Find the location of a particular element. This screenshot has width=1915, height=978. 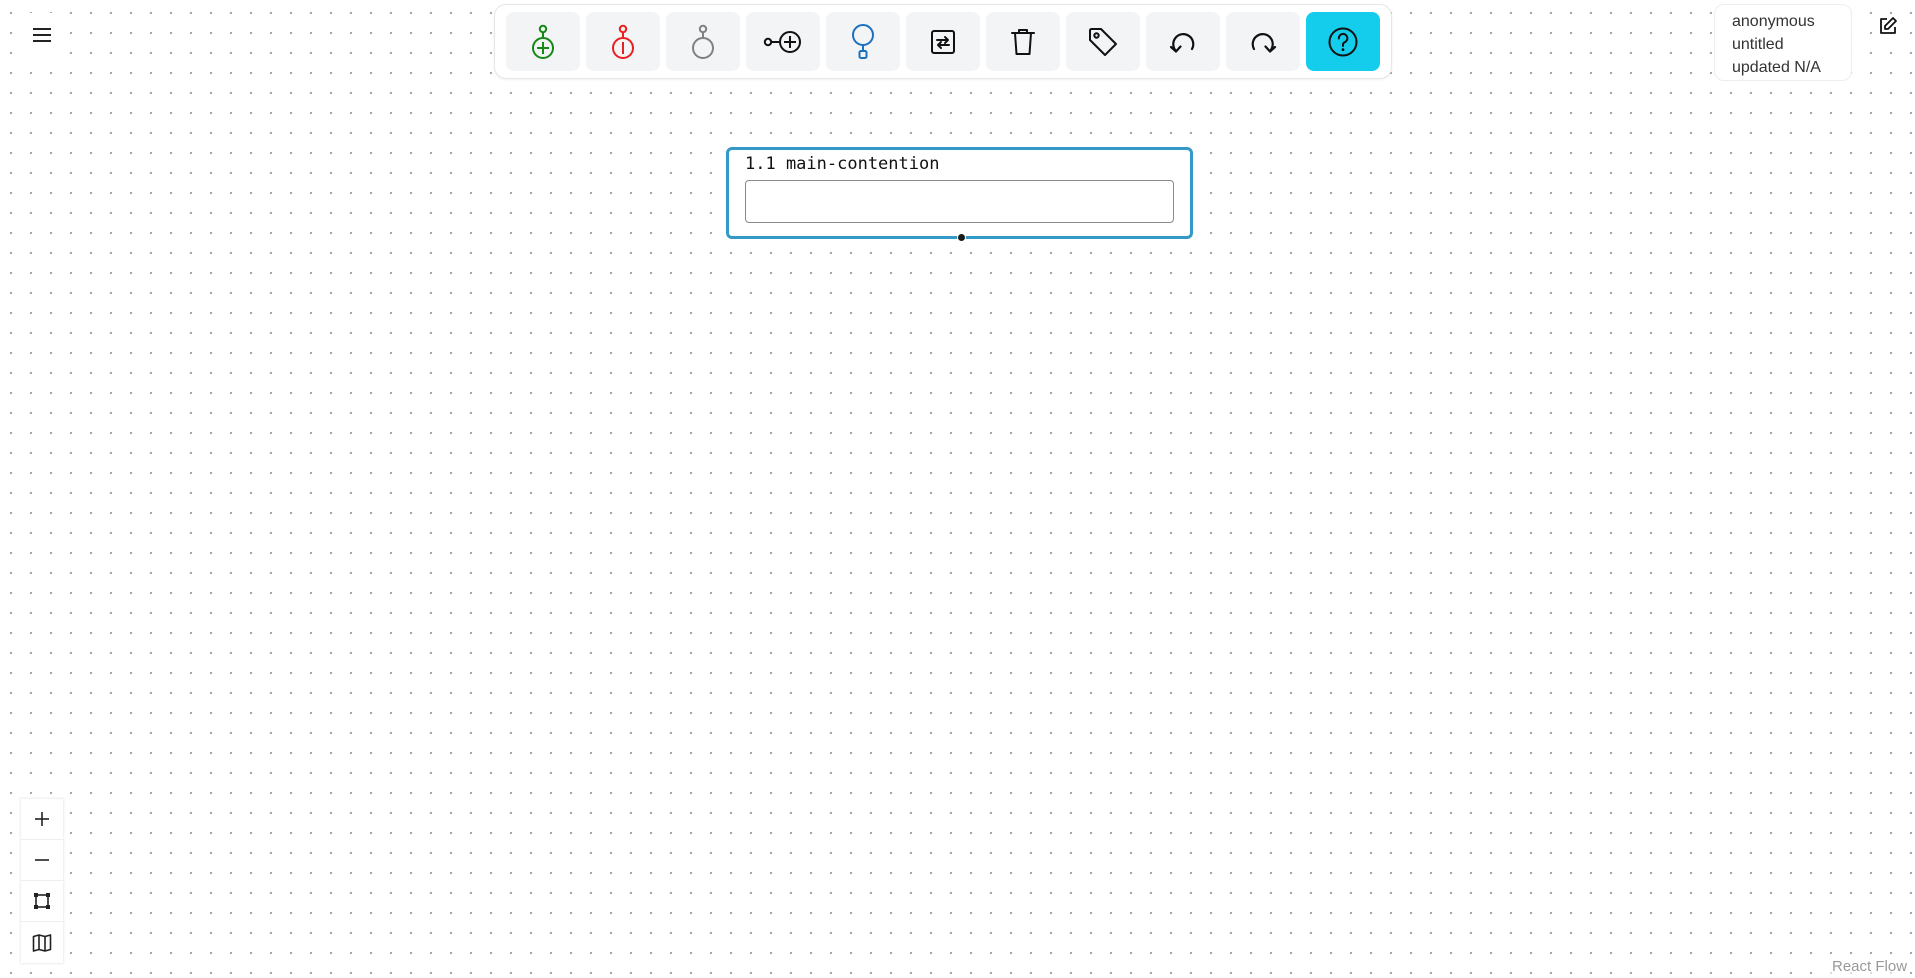

add-child-icon is located at coordinates (863, 41).